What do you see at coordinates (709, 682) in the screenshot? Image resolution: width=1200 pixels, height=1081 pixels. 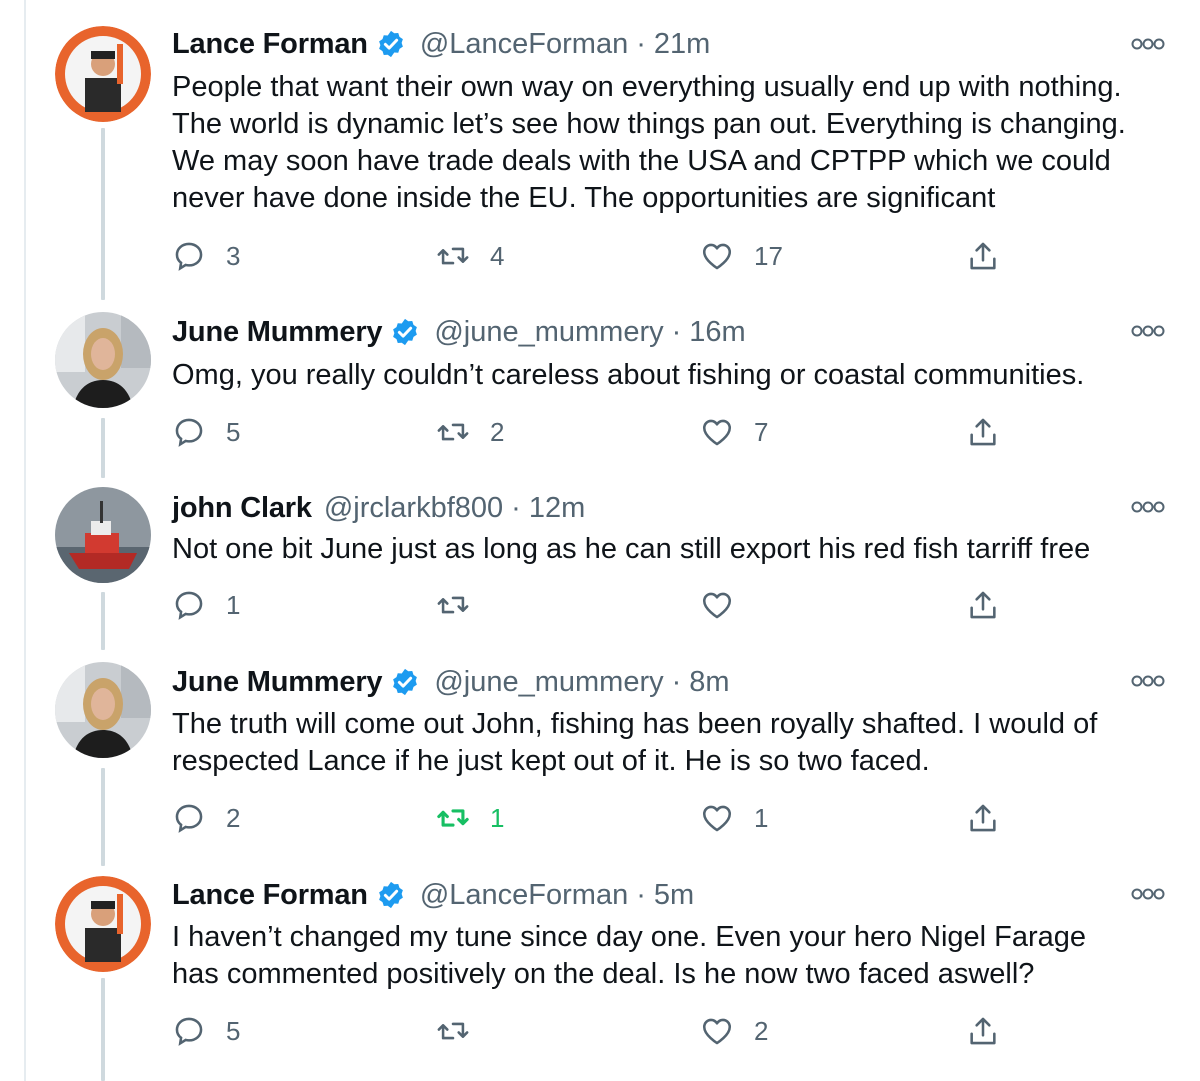 I see `timestamp: 8m` at bounding box center [709, 682].